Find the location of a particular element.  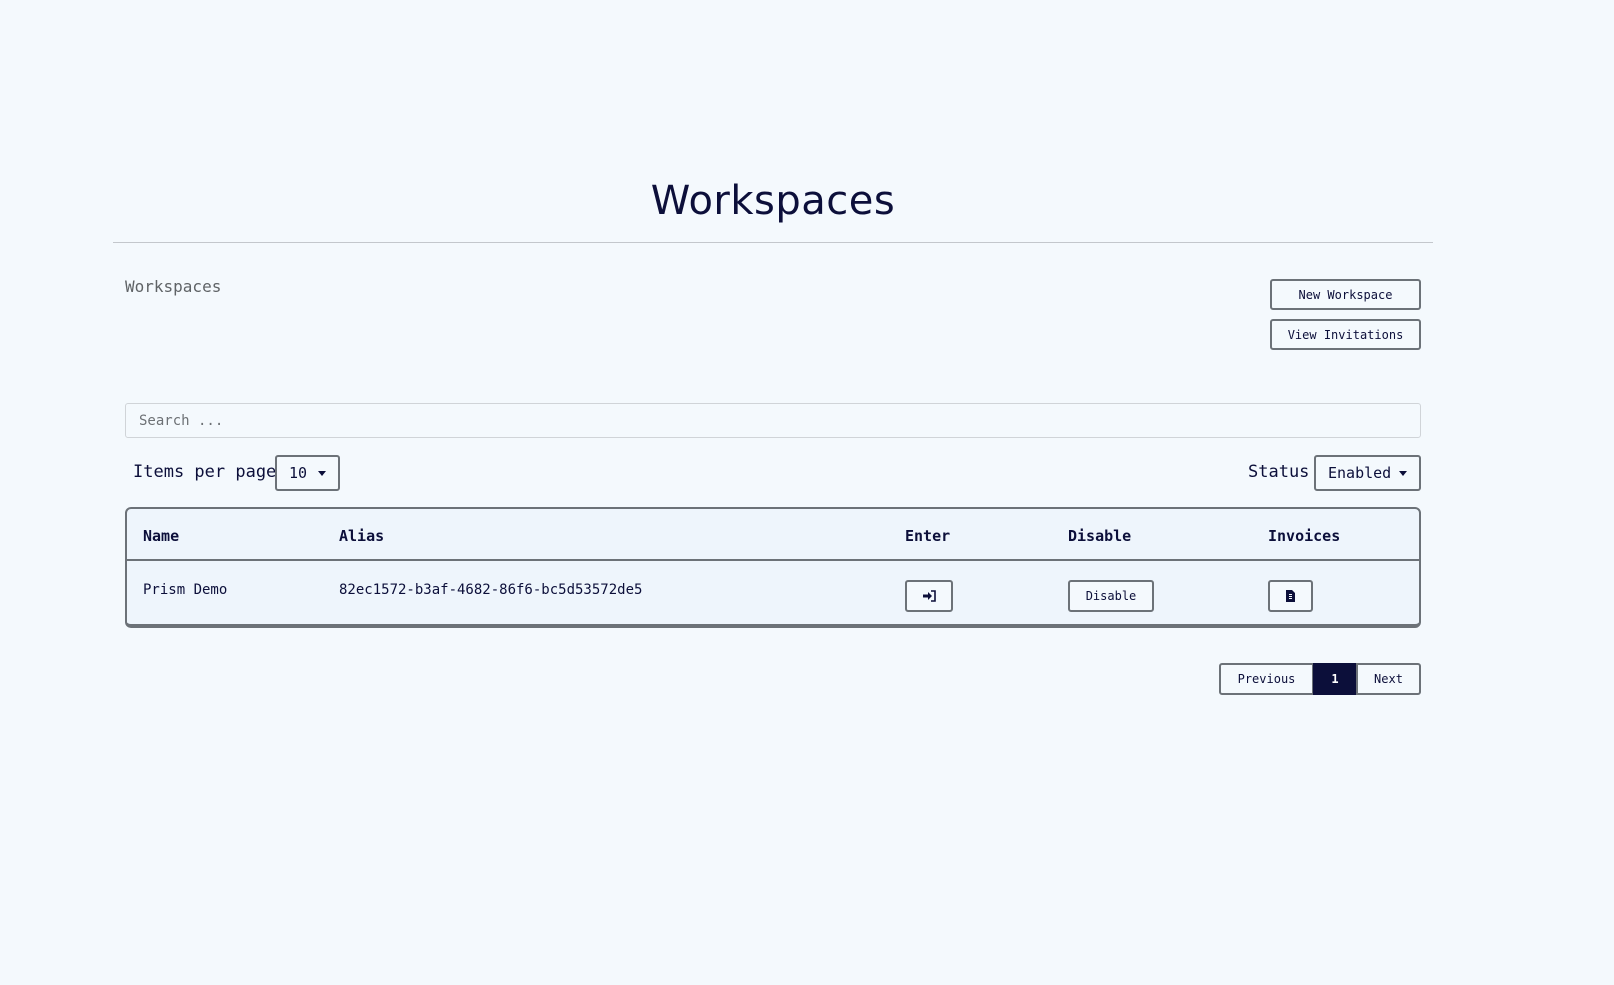

sign-in-icon is located at coordinates (929, 596).